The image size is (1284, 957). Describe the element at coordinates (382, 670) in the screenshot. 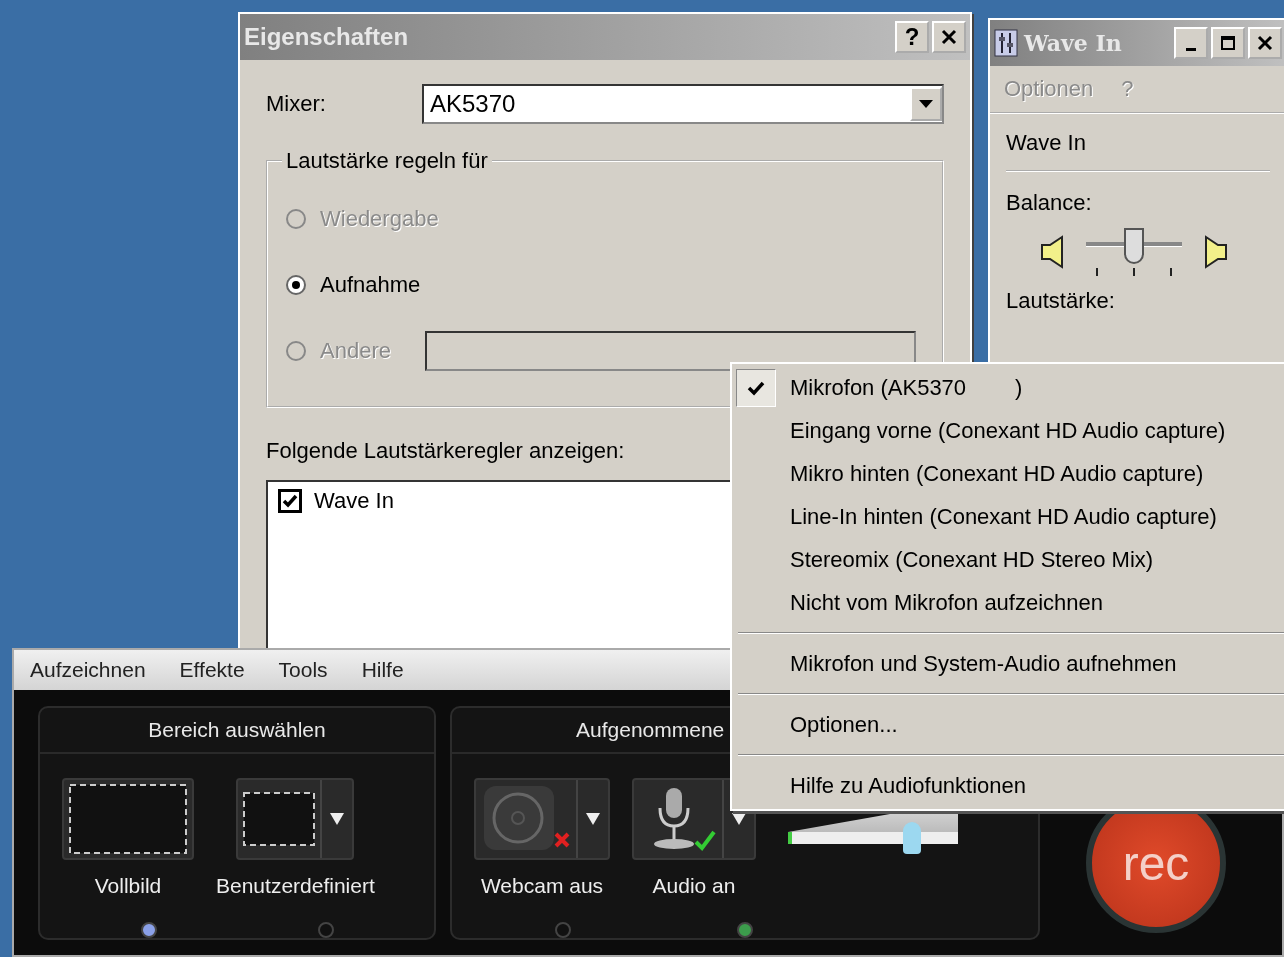

I see `menu-item: Hilfe` at that location.